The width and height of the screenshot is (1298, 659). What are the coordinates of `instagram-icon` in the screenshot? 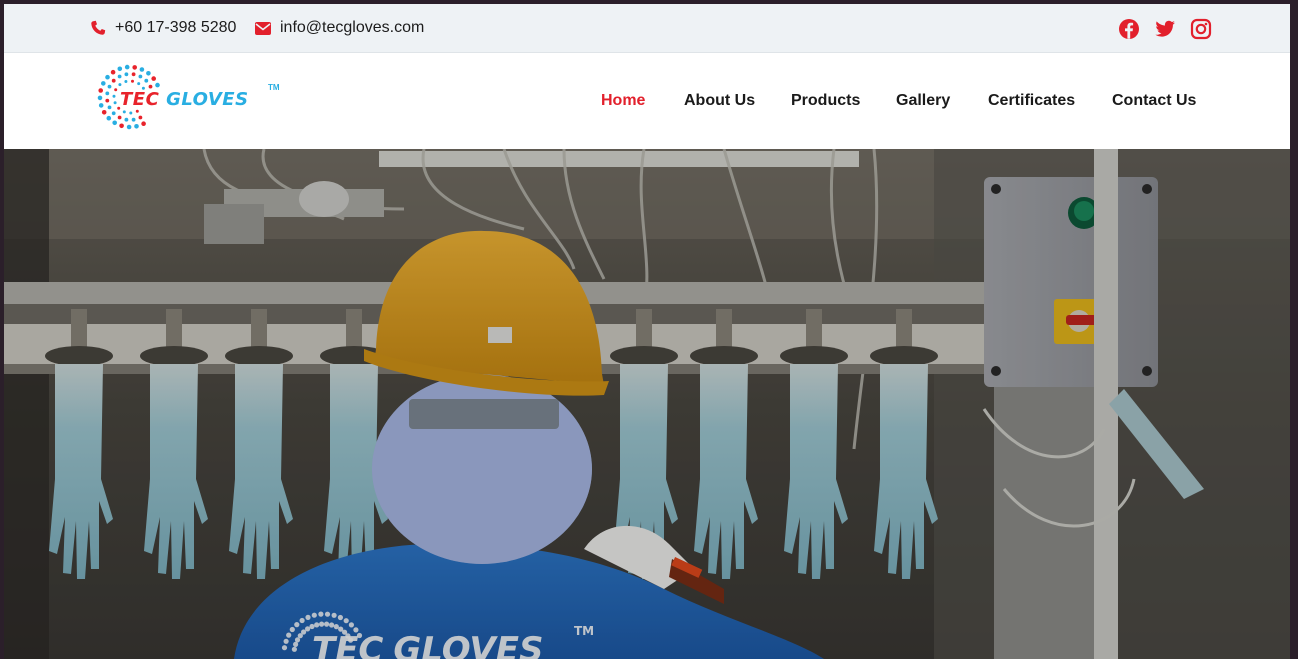 It's located at (1201, 29).